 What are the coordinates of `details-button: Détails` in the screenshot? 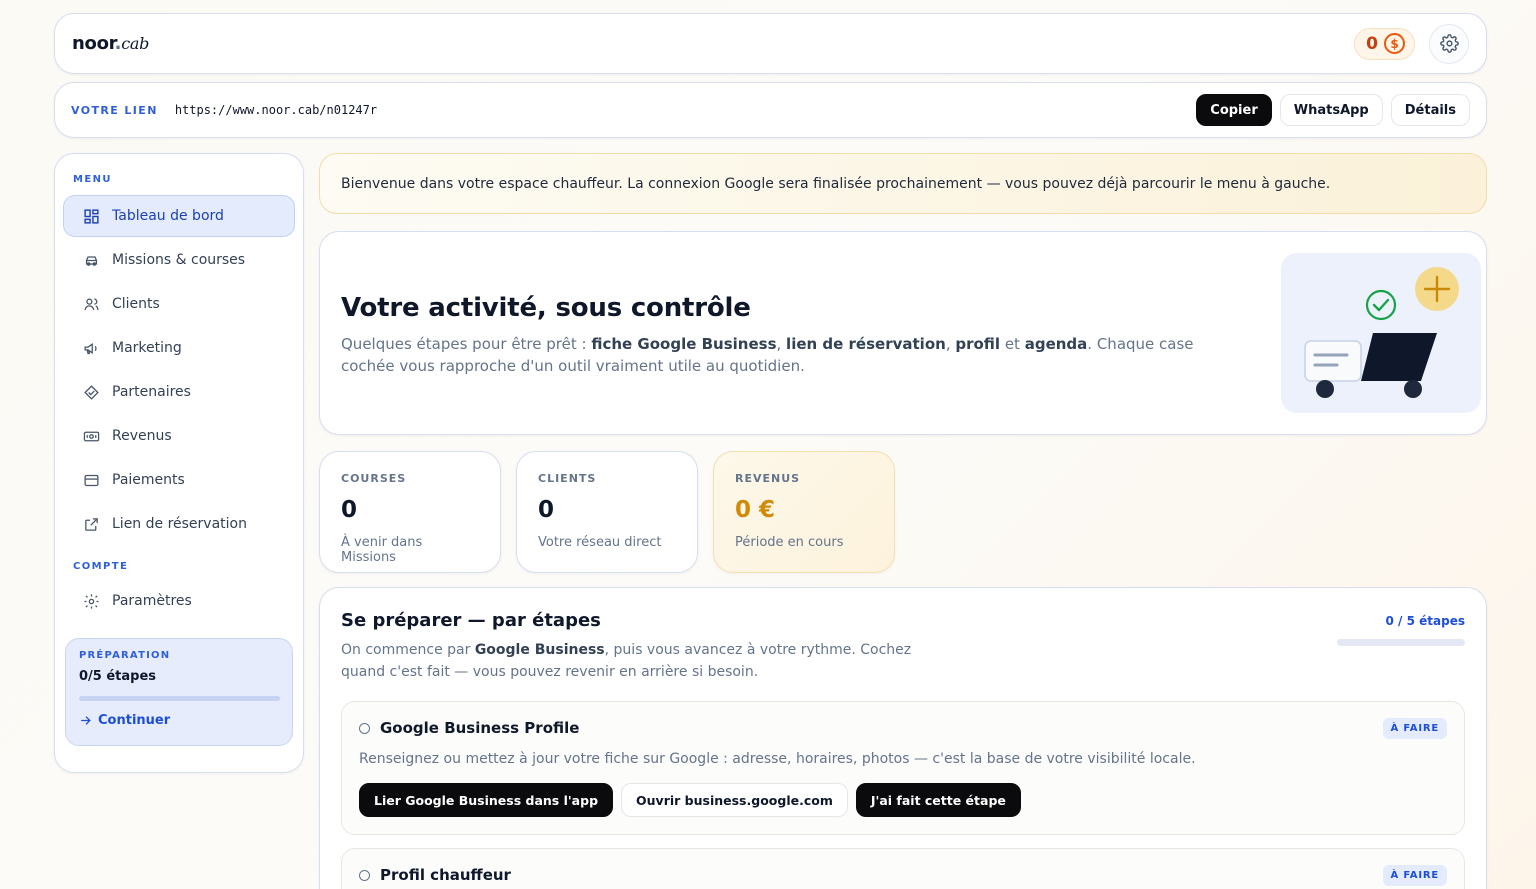 It's located at (1430, 110).